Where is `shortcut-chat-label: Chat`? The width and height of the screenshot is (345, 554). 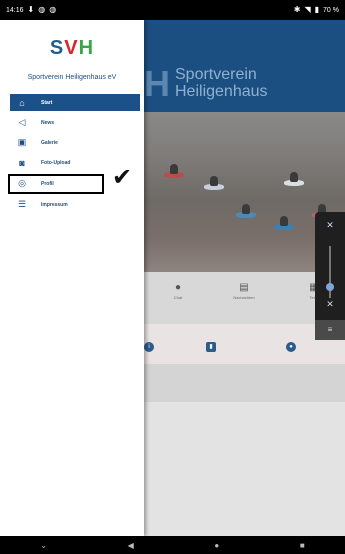 shortcut-chat-label: Chat is located at coordinates (178, 297).